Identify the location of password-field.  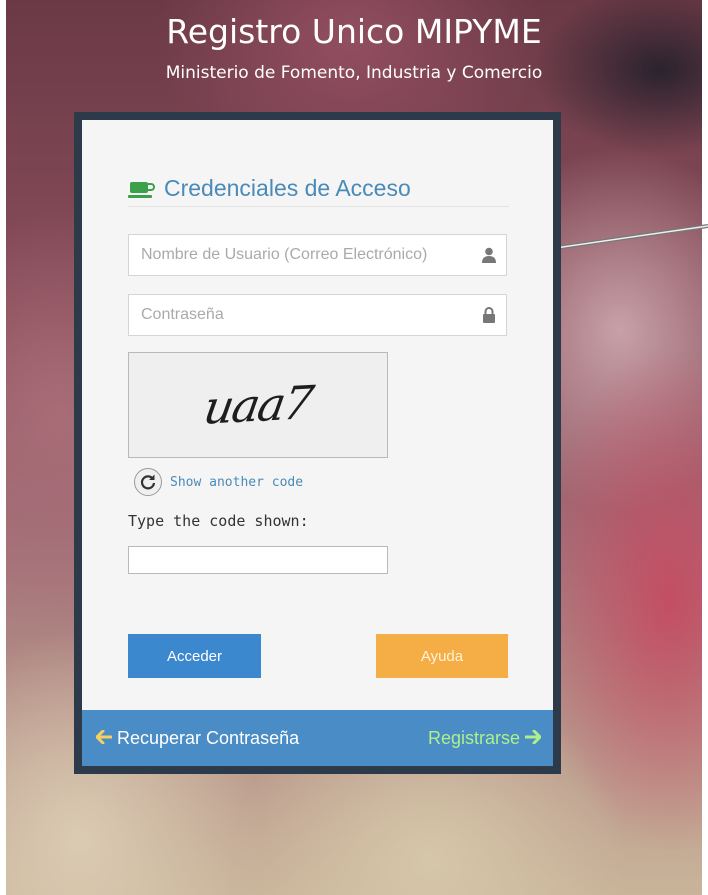
(317, 315).